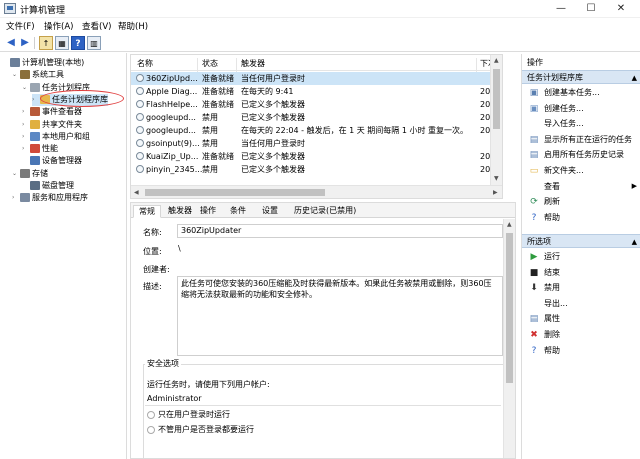 The image size is (640, 459). I want to click on column-status: 状态, so click(210, 63).